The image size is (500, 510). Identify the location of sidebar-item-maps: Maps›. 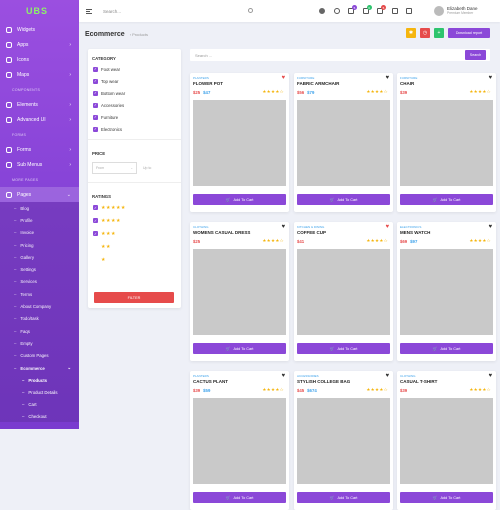
(39, 74).